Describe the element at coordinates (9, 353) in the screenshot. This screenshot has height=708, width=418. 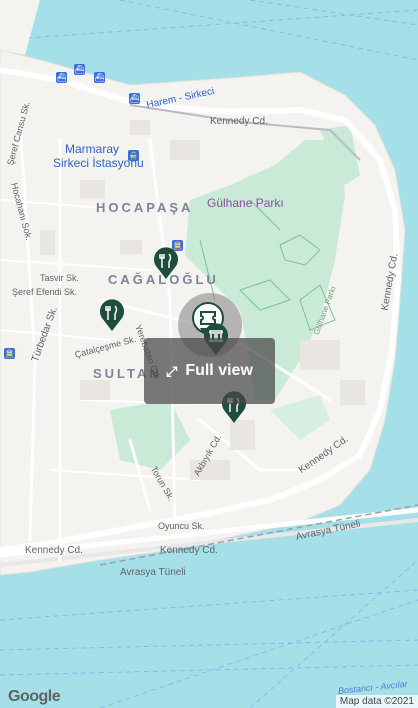
I see `tram-icon: 🚊` at that location.